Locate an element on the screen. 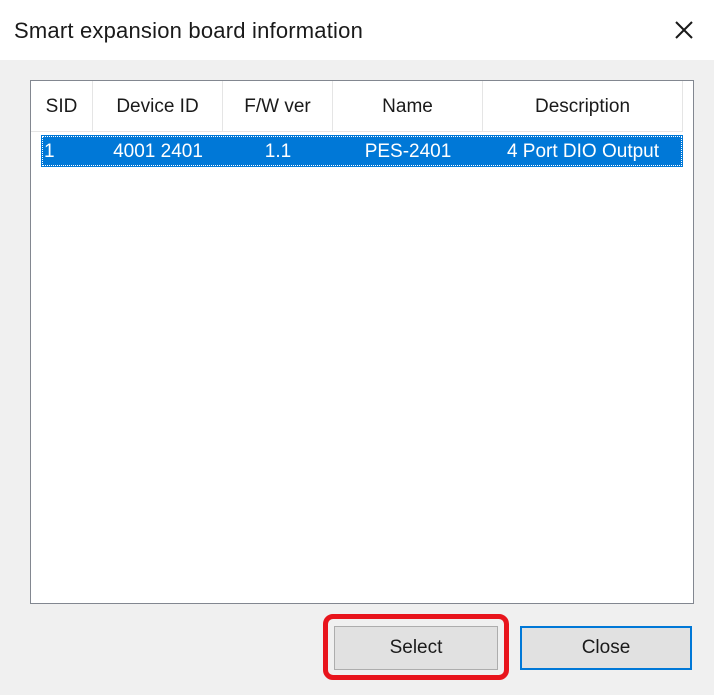 This screenshot has height=695, width=714. column-header-sid: SID is located at coordinates (62, 106).